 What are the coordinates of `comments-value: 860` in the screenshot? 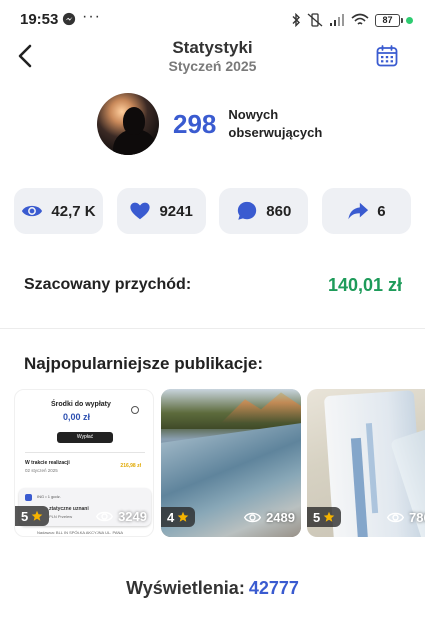 It's located at (279, 211).